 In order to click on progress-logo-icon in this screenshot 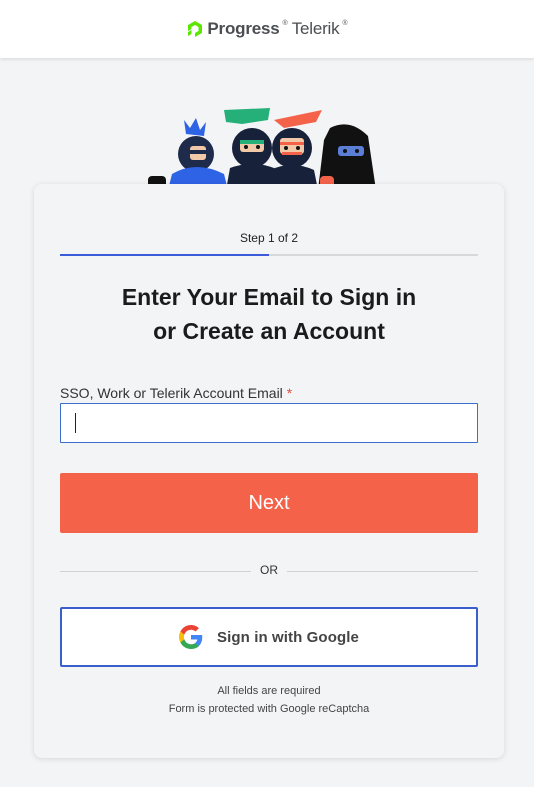, I will do `click(195, 29)`.